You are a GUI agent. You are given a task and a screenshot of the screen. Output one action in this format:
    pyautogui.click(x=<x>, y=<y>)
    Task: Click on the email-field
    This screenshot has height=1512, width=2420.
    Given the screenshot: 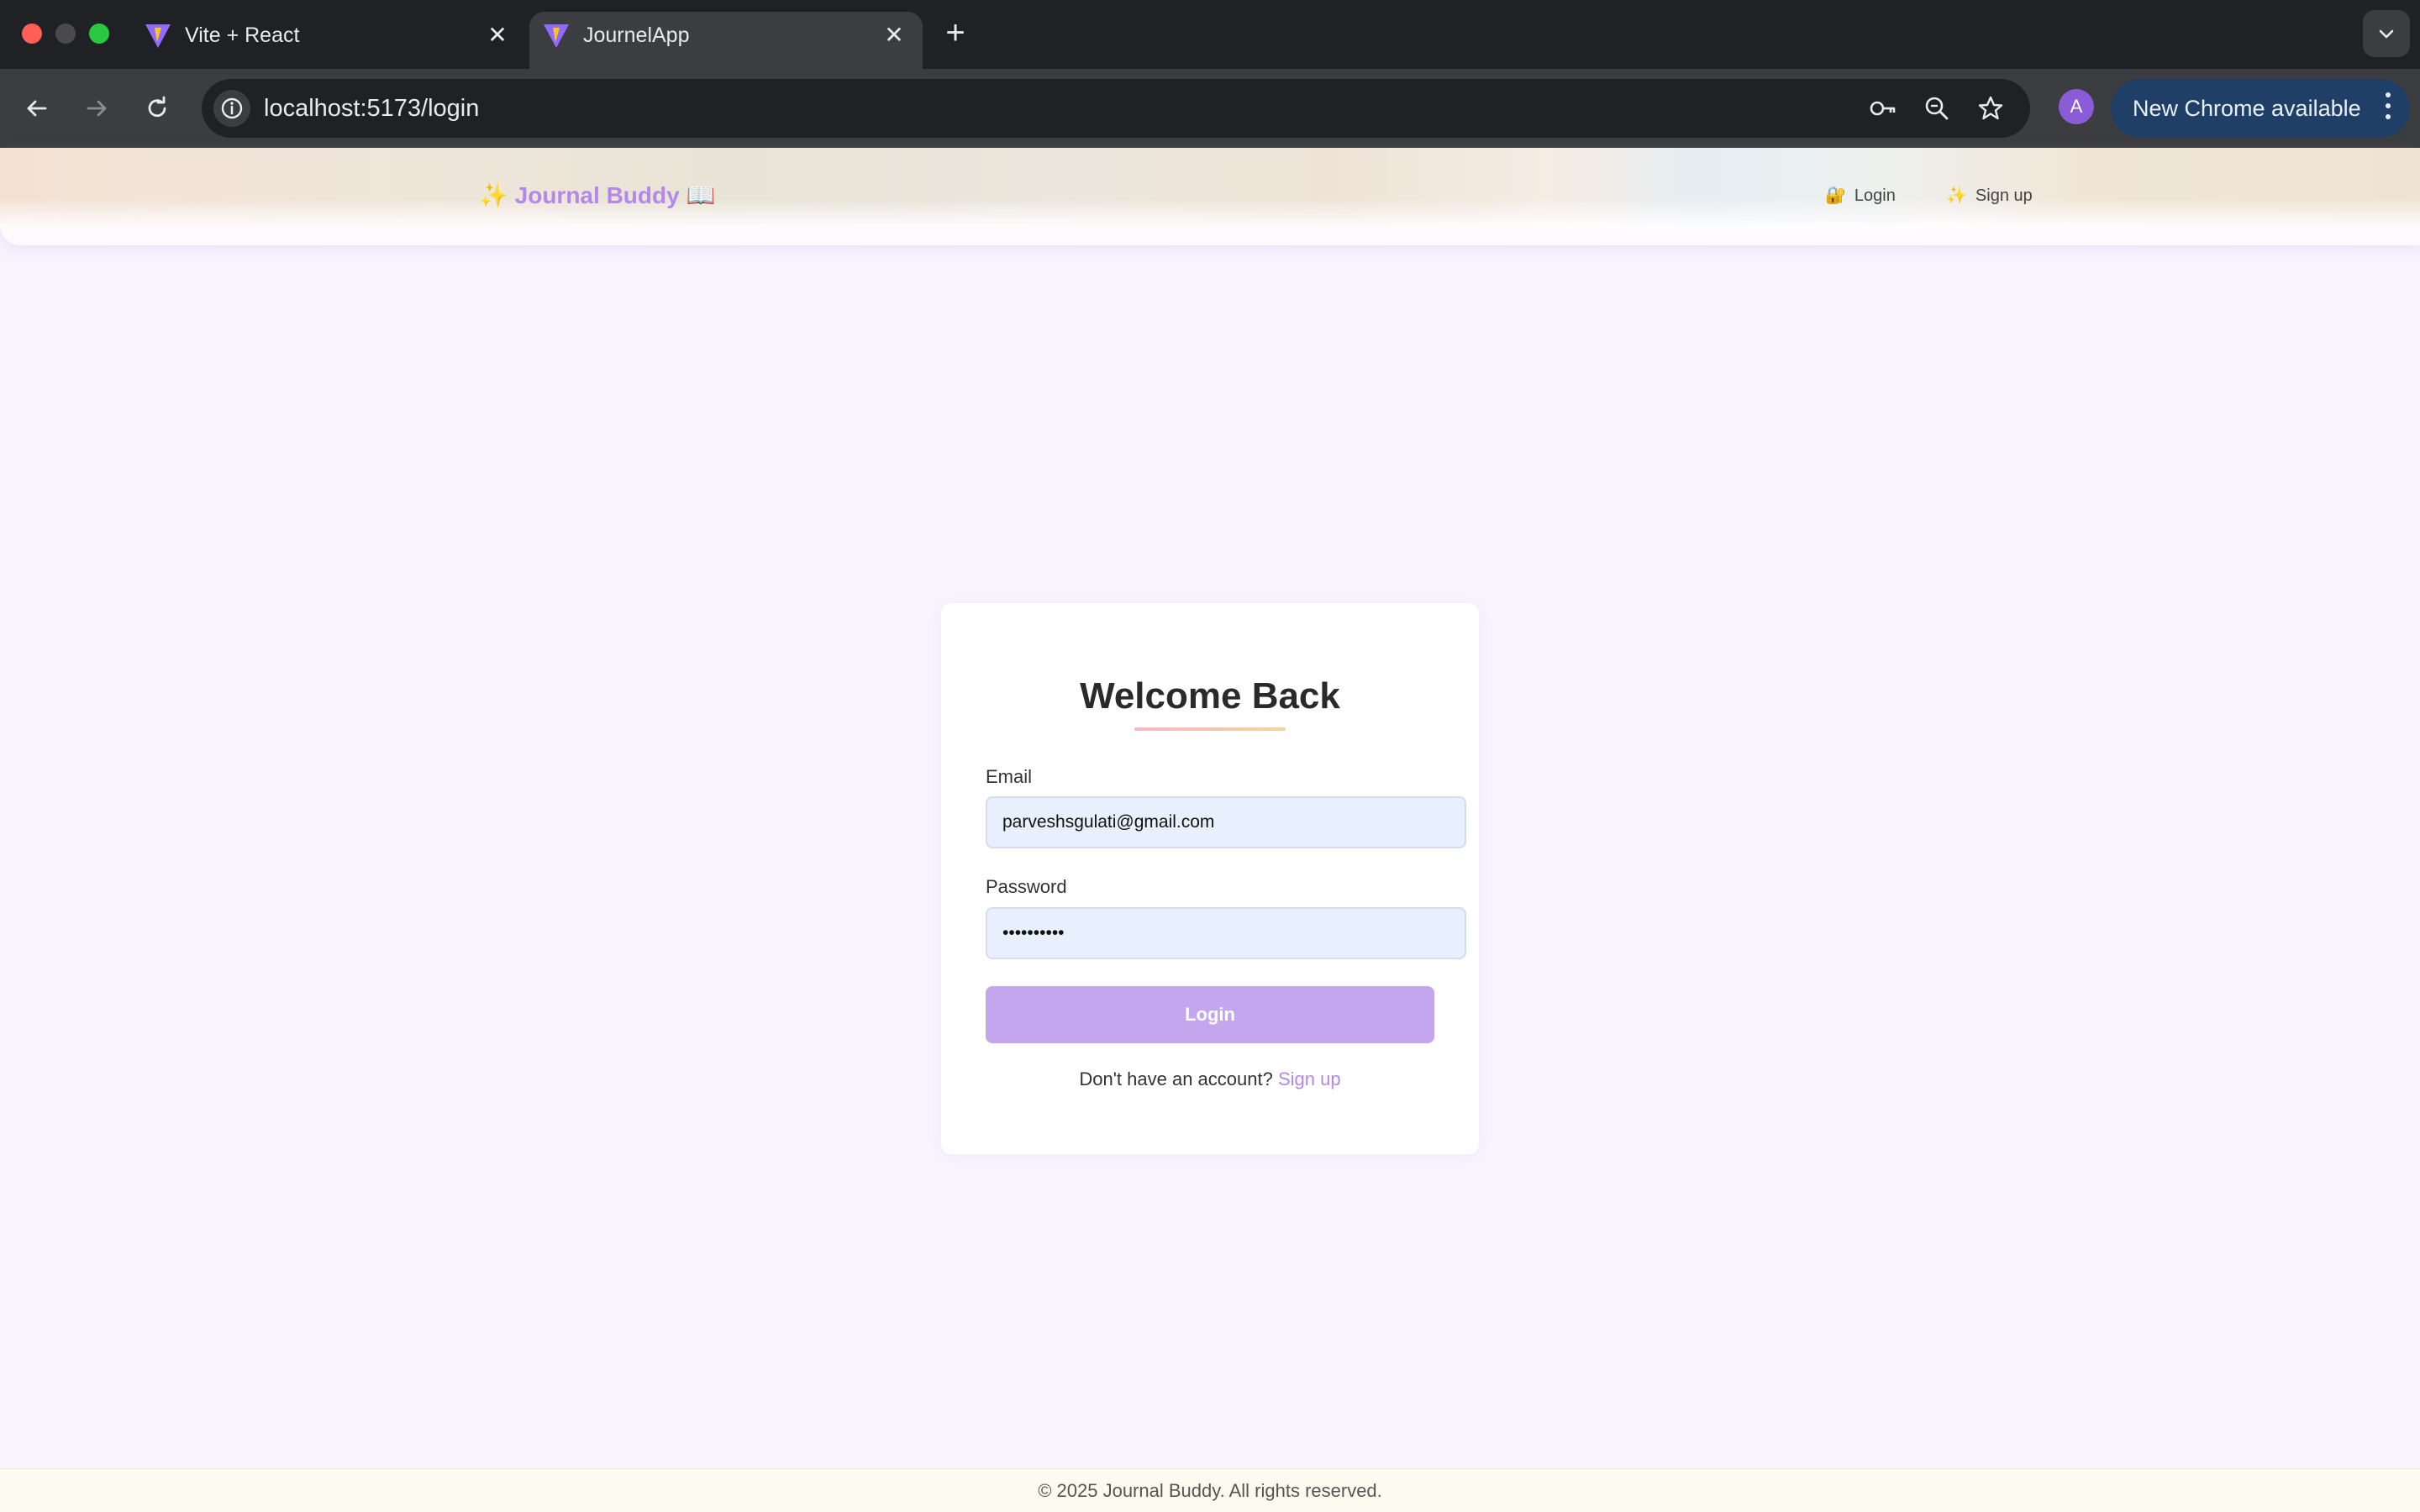 What is the action you would take?
    pyautogui.click(x=1226, y=822)
    